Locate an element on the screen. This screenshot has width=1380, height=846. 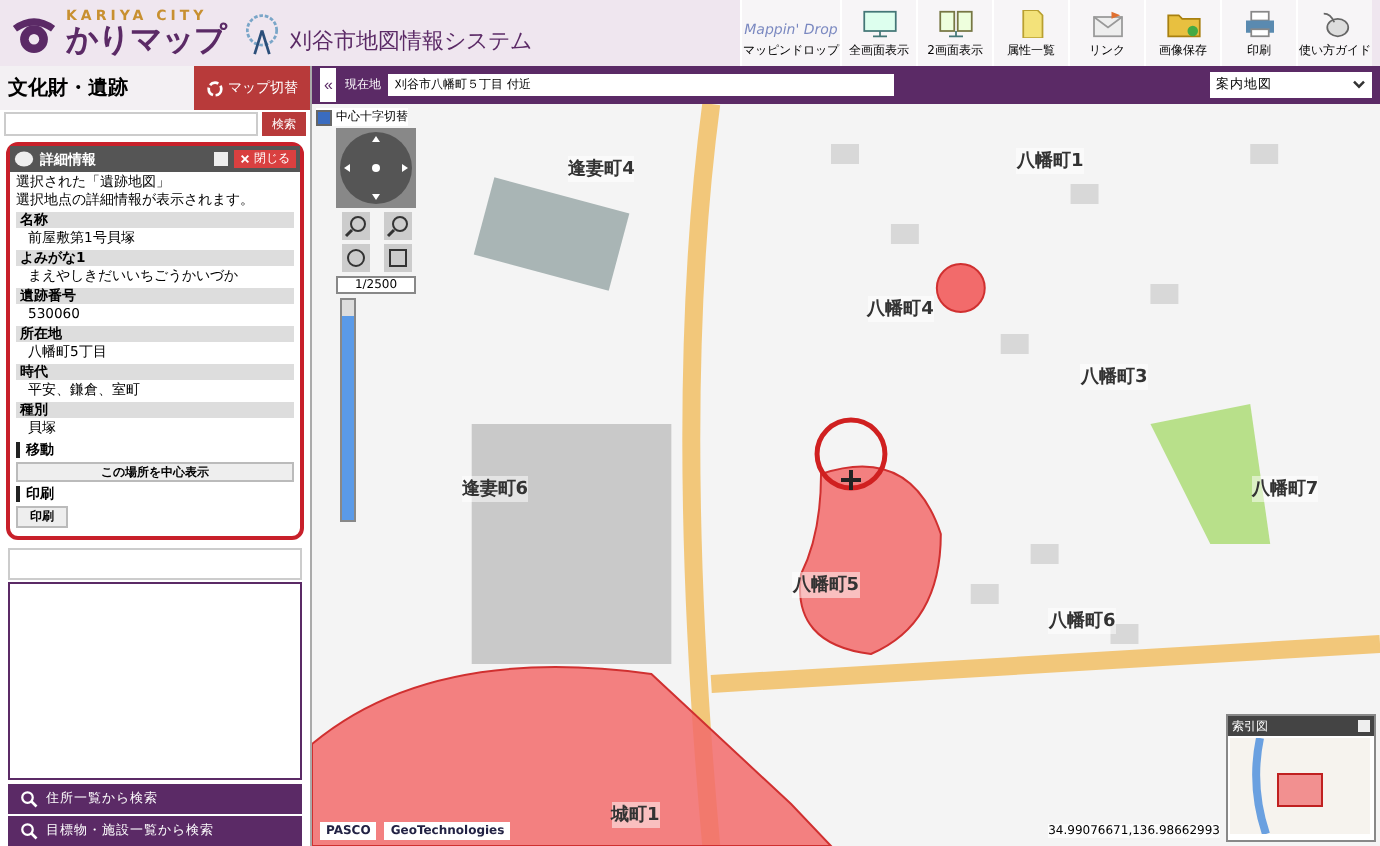
map-label: 八幡町5 is located at coordinates (826, 584).